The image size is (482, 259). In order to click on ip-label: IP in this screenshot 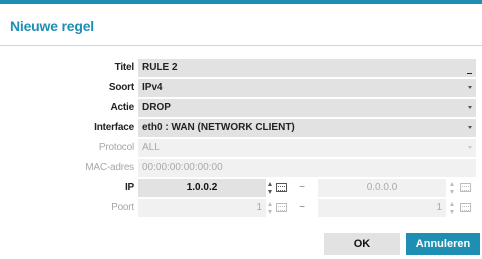, I will do `click(129, 187)`.